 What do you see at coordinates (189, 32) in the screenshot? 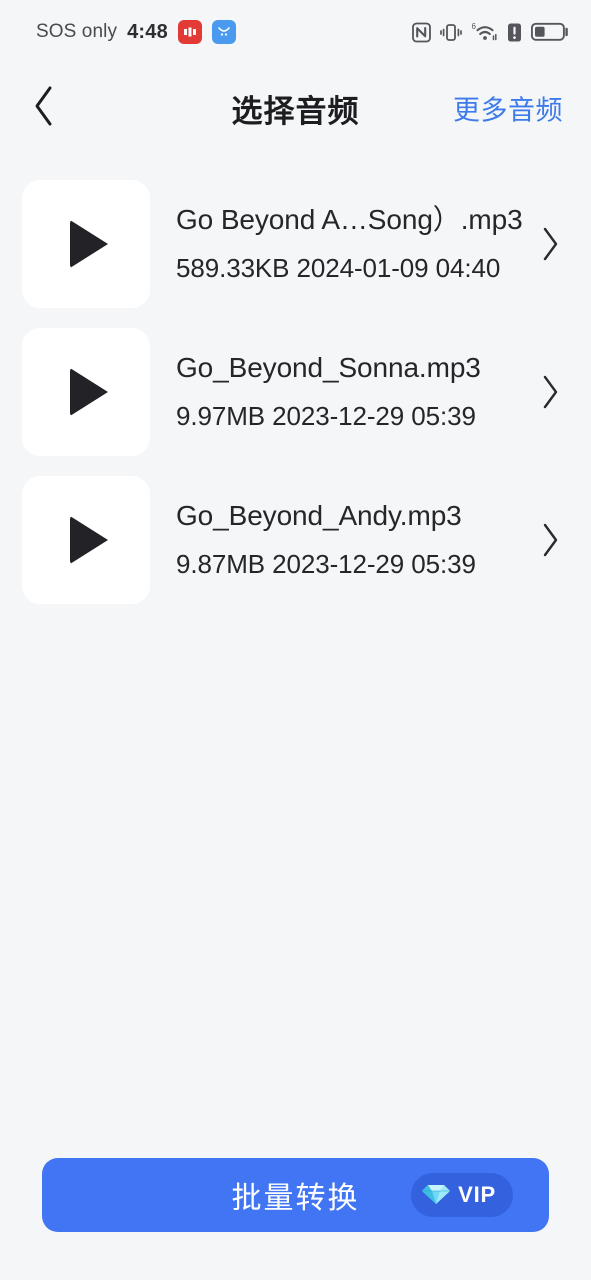
I see `red-app-notification-icon` at bounding box center [189, 32].